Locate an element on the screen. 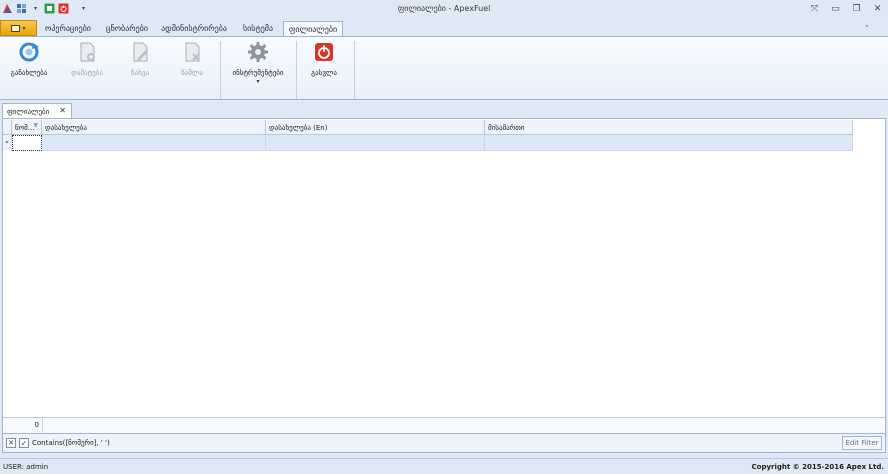  edit-button: ნახვა is located at coordinates (140, 61).